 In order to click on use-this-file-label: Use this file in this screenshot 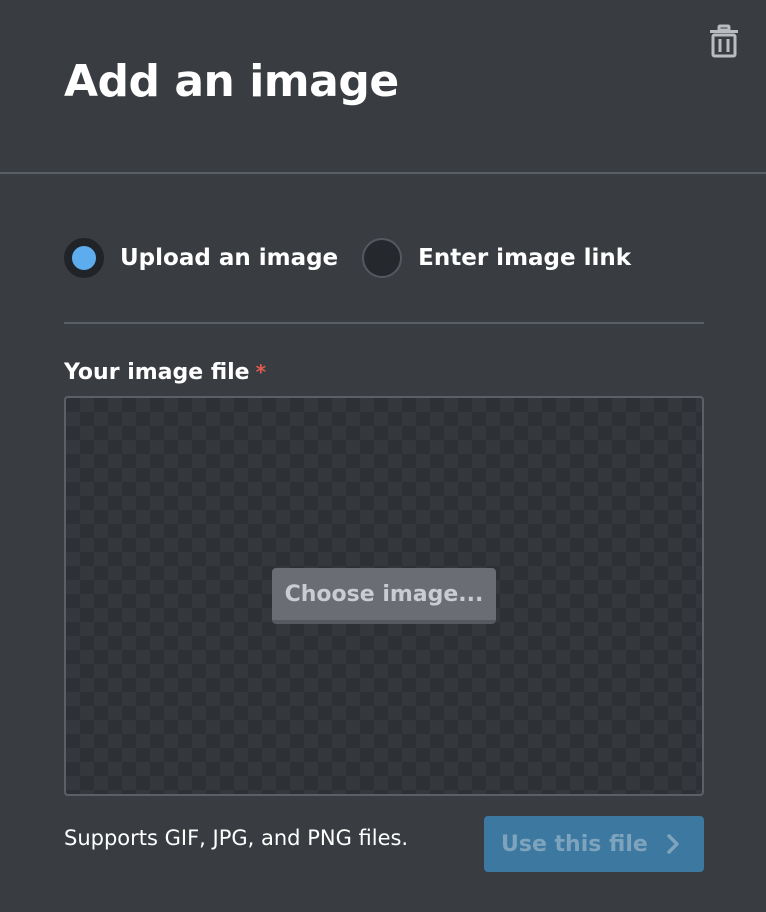, I will do `click(574, 844)`.